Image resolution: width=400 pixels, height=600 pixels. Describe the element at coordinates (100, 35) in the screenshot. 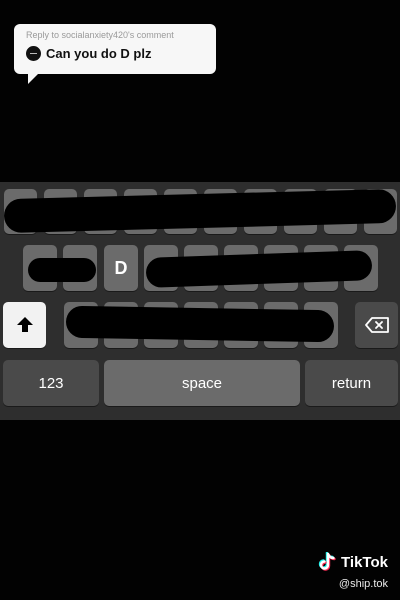

I see `reply-header: Reply to socialanxiety420's comment` at that location.